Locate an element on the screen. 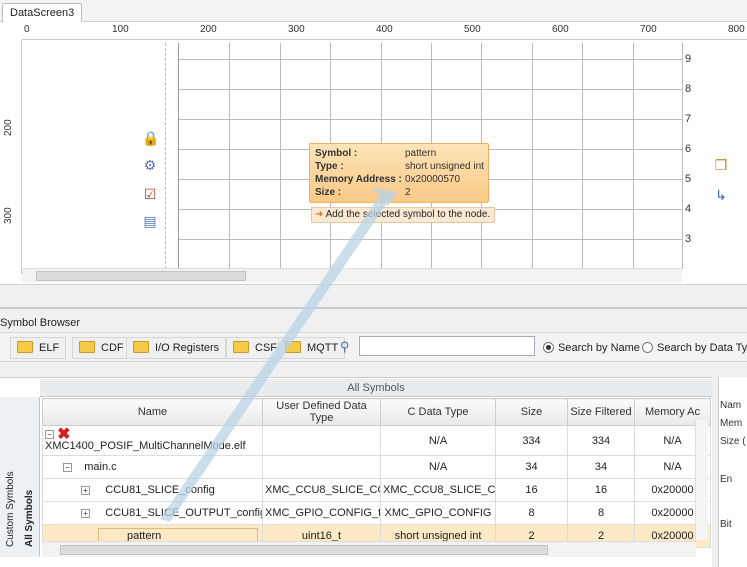 The height and width of the screenshot is (567, 747). tab-custom-symbols: Custom Symbols is located at coordinates (10, 509).